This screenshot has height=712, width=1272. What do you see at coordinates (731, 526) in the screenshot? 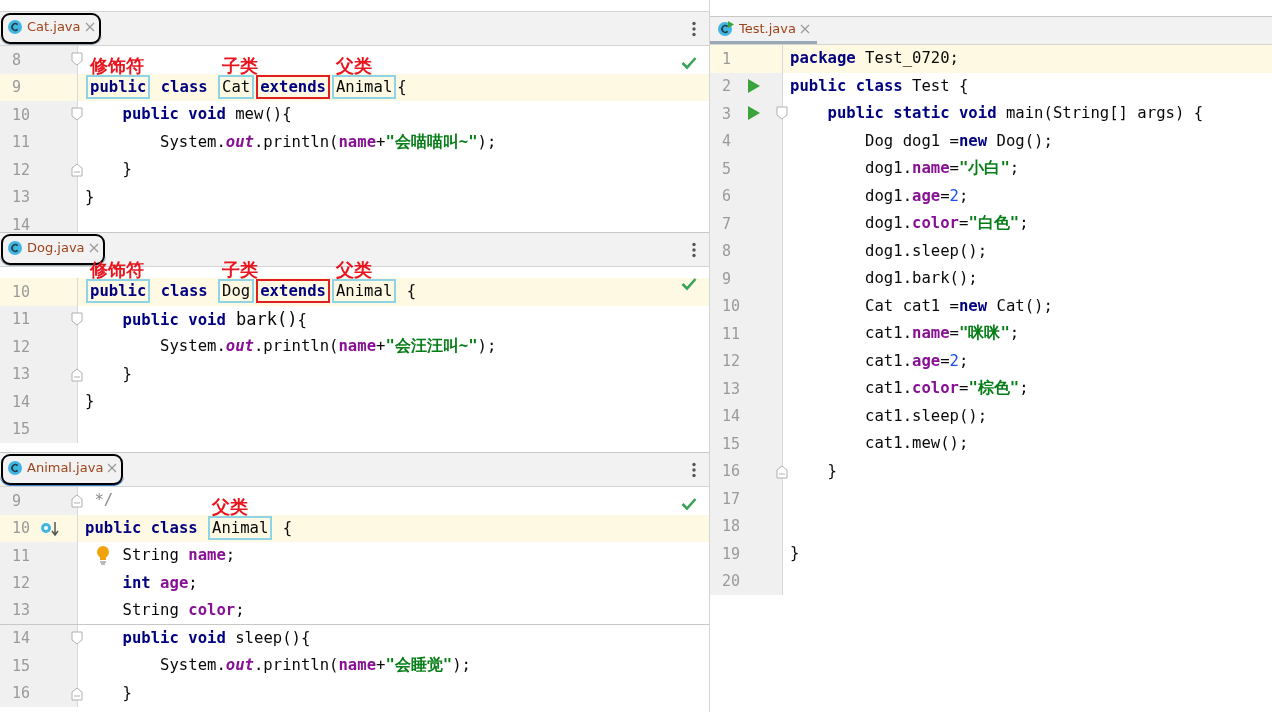
I see `line-number: 18` at bounding box center [731, 526].